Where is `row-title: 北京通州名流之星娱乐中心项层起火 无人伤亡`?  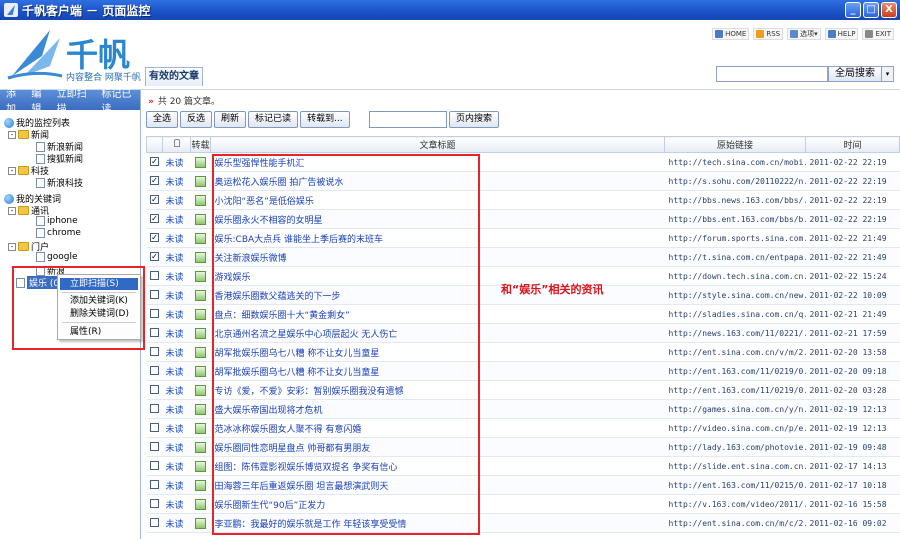
row-title: 北京通州名流之星娱乐中心项层起火 无人伤亡 is located at coordinates (437, 333).